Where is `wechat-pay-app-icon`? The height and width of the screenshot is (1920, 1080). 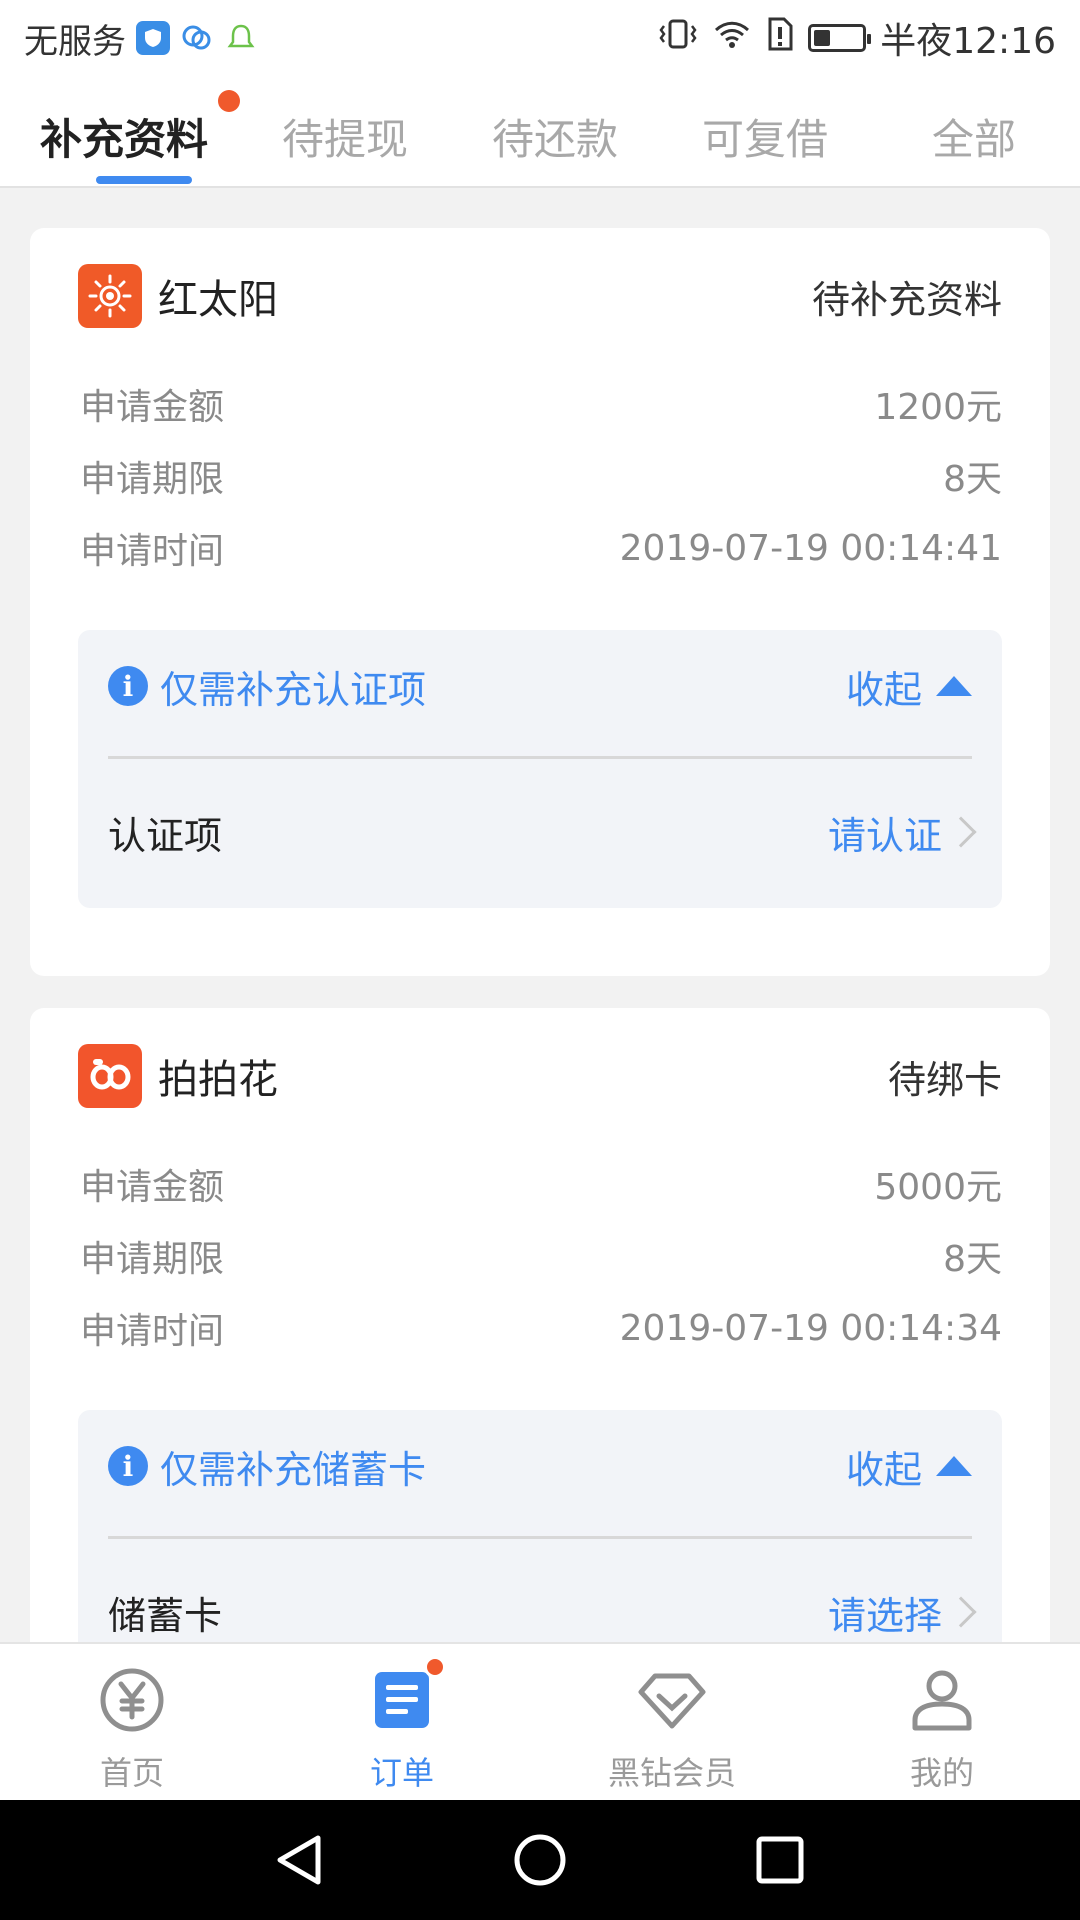 wechat-pay-app-icon is located at coordinates (197, 38).